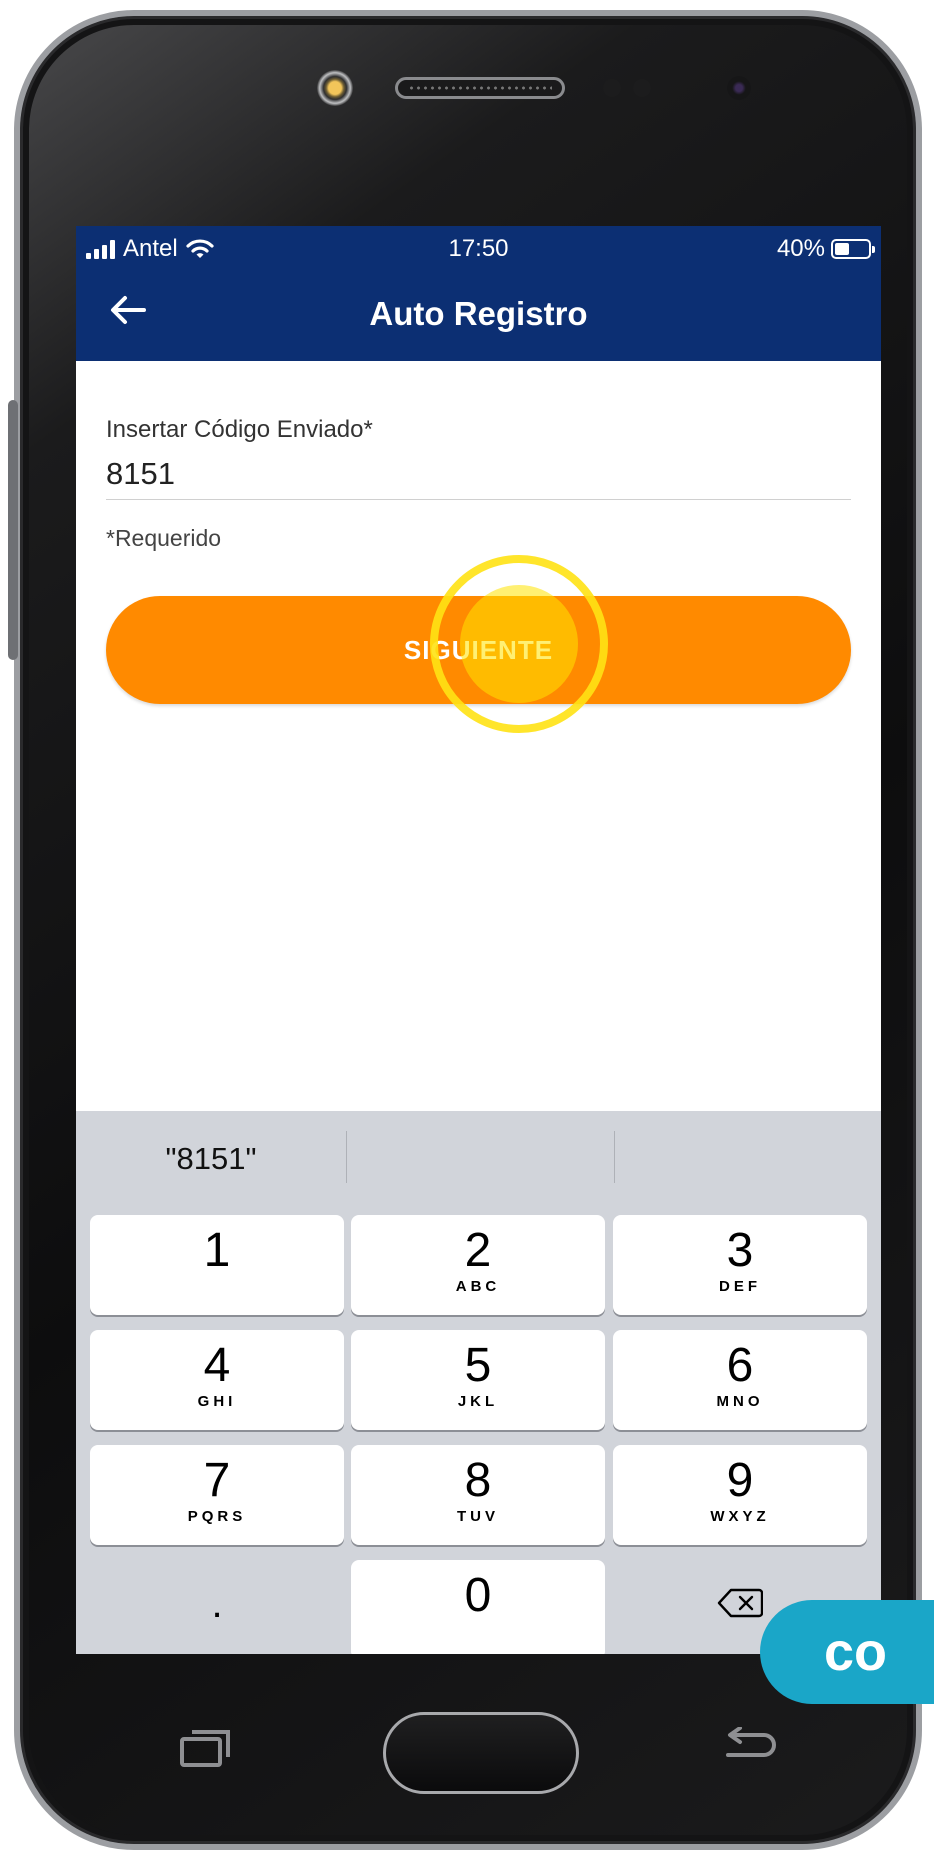 The image size is (934, 1858). Describe the element at coordinates (740, 1603) in the screenshot. I see `delete-backspace-icon` at that location.